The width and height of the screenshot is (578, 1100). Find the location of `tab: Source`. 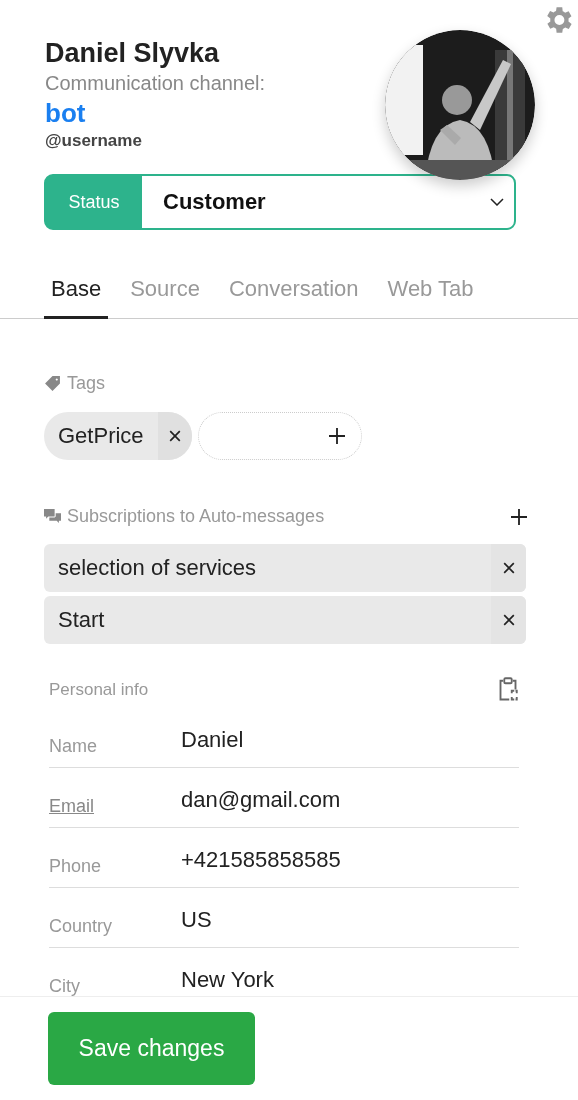

tab: Source is located at coordinates (165, 297).